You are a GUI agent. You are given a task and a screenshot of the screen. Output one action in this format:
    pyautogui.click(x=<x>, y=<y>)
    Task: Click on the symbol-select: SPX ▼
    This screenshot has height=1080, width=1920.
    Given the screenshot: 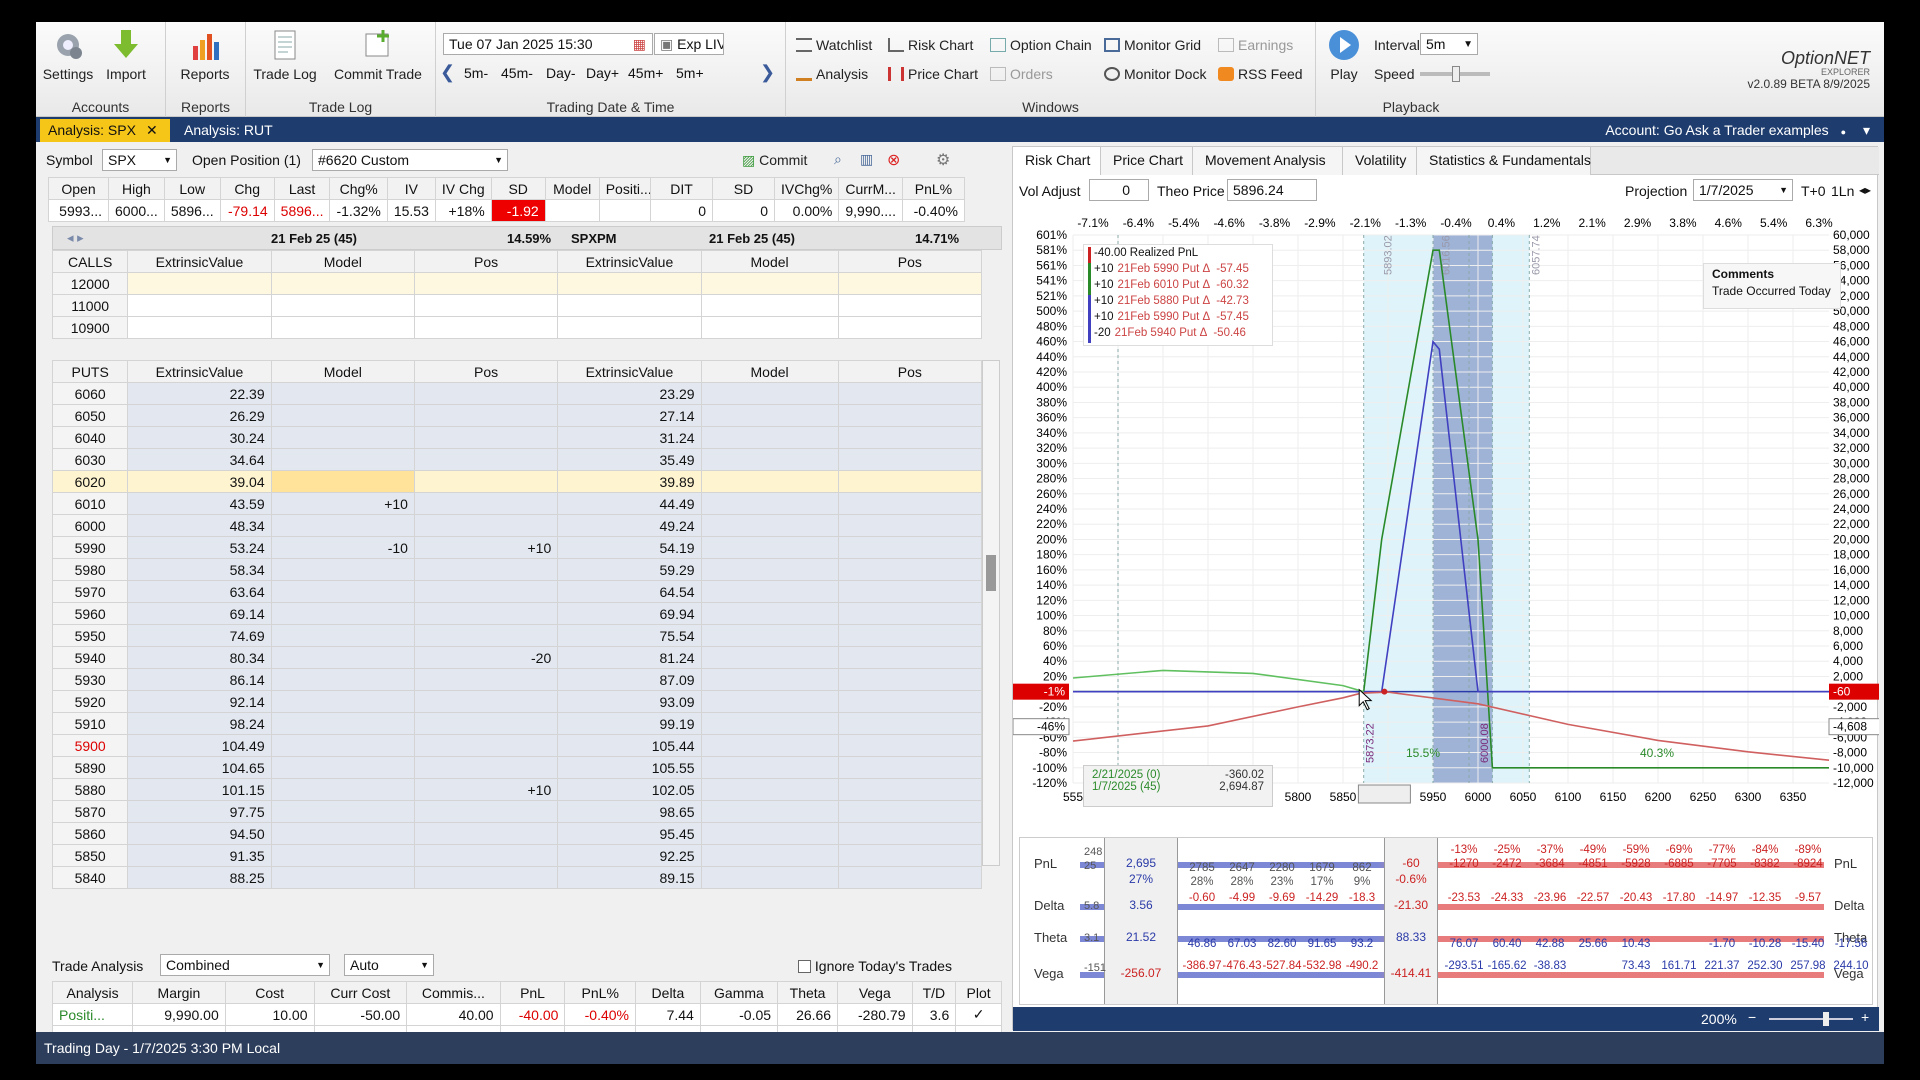 What is the action you would take?
    pyautogui.click(x=139, y=160)
    